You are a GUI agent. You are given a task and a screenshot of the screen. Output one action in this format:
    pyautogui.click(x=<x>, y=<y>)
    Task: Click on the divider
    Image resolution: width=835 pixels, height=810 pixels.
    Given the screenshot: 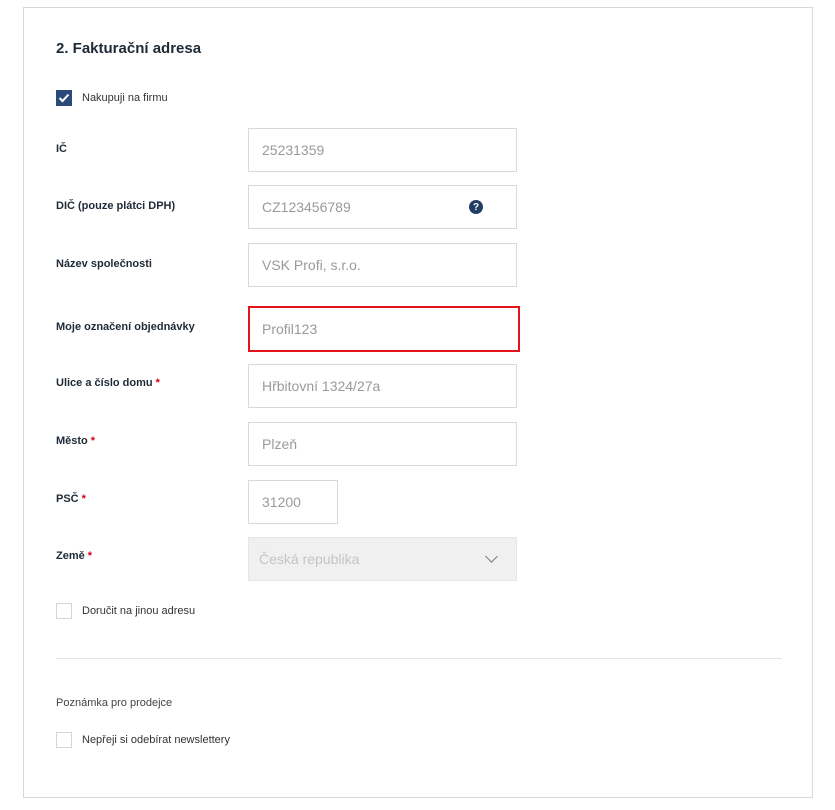 What is the action you would take?
    pyautogui.click(x=419, y=658)
    